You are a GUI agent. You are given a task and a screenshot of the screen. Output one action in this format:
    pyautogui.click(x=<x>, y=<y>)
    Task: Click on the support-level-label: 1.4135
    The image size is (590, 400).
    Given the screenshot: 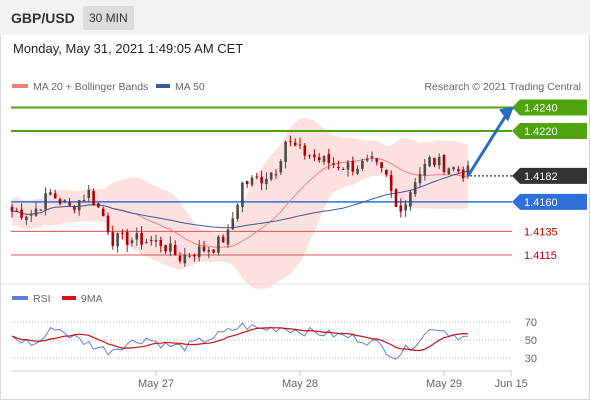 What is the action you would take?
    pyautogui.click(x=541, y=232)
    